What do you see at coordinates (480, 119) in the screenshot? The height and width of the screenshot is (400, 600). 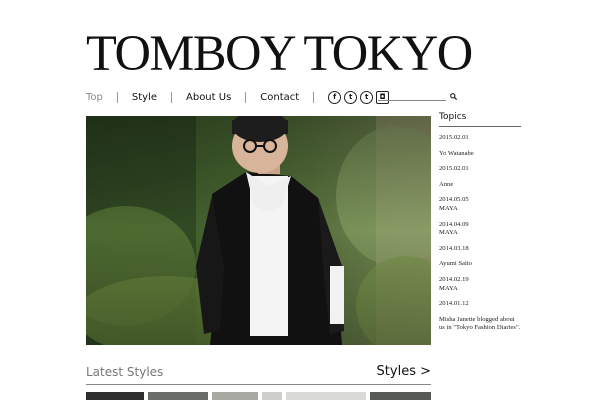 I see `topics-heading: Topics` at bounding box center [480, 119].